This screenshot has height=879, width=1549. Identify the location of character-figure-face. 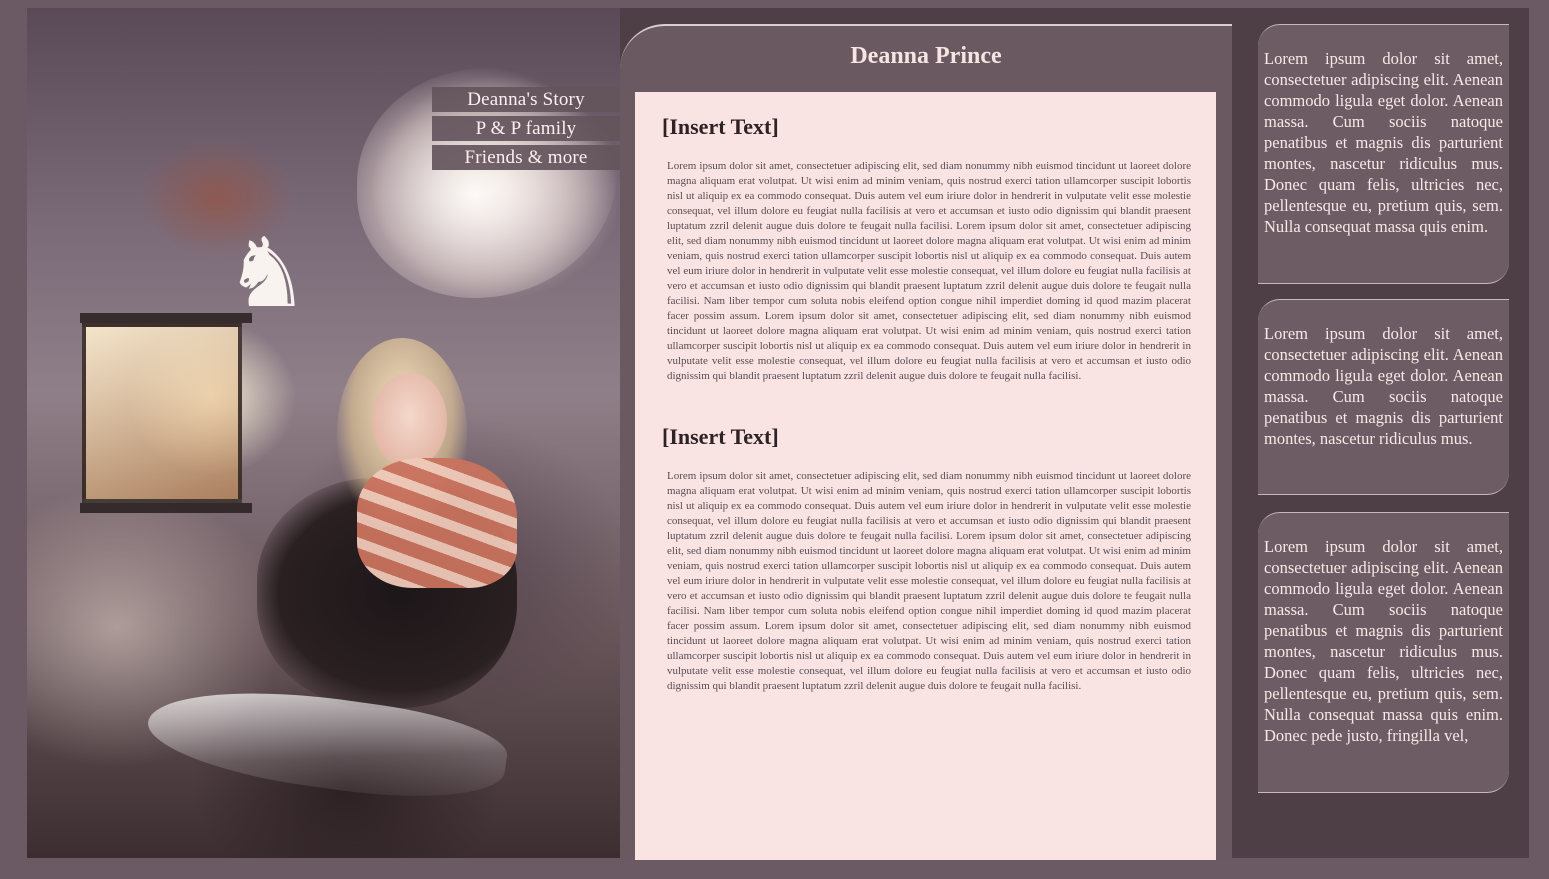
(409, 420).